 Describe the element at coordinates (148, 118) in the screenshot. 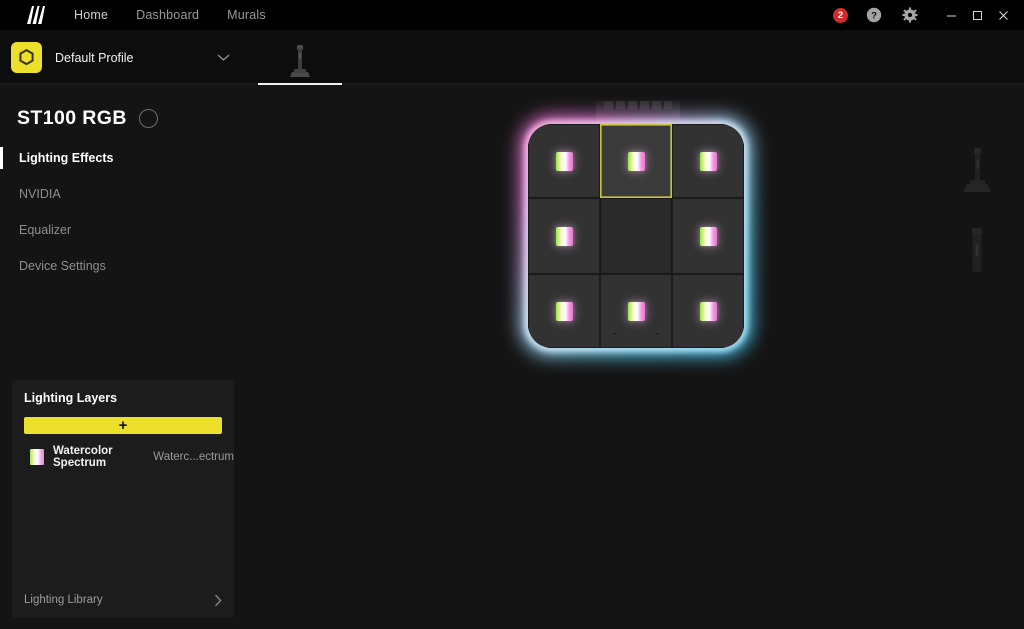

I see `device-power-button` at that location.